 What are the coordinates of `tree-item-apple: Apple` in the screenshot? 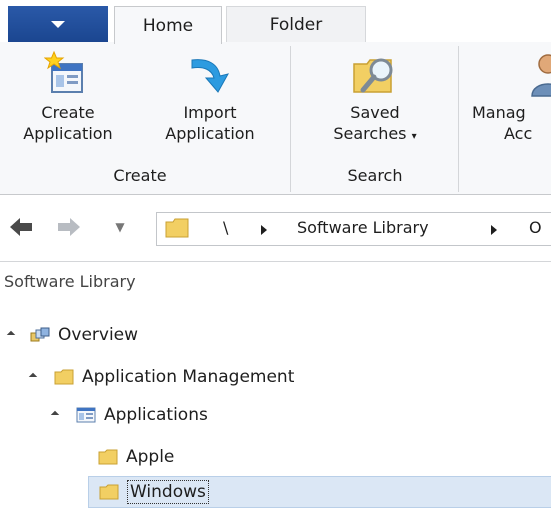 It's located at (136, 457).